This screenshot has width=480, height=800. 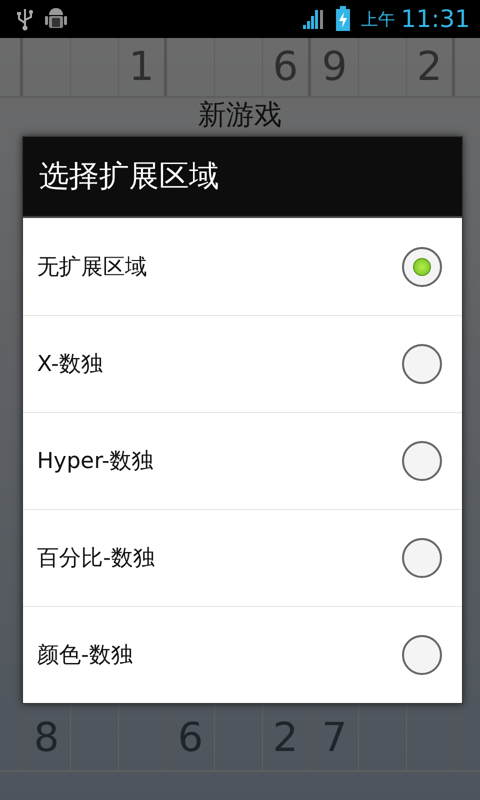 What do you see at coordinates (435, 19) in the screenshot?
I see `clock: 11:31` at bounding box center [435, 19].